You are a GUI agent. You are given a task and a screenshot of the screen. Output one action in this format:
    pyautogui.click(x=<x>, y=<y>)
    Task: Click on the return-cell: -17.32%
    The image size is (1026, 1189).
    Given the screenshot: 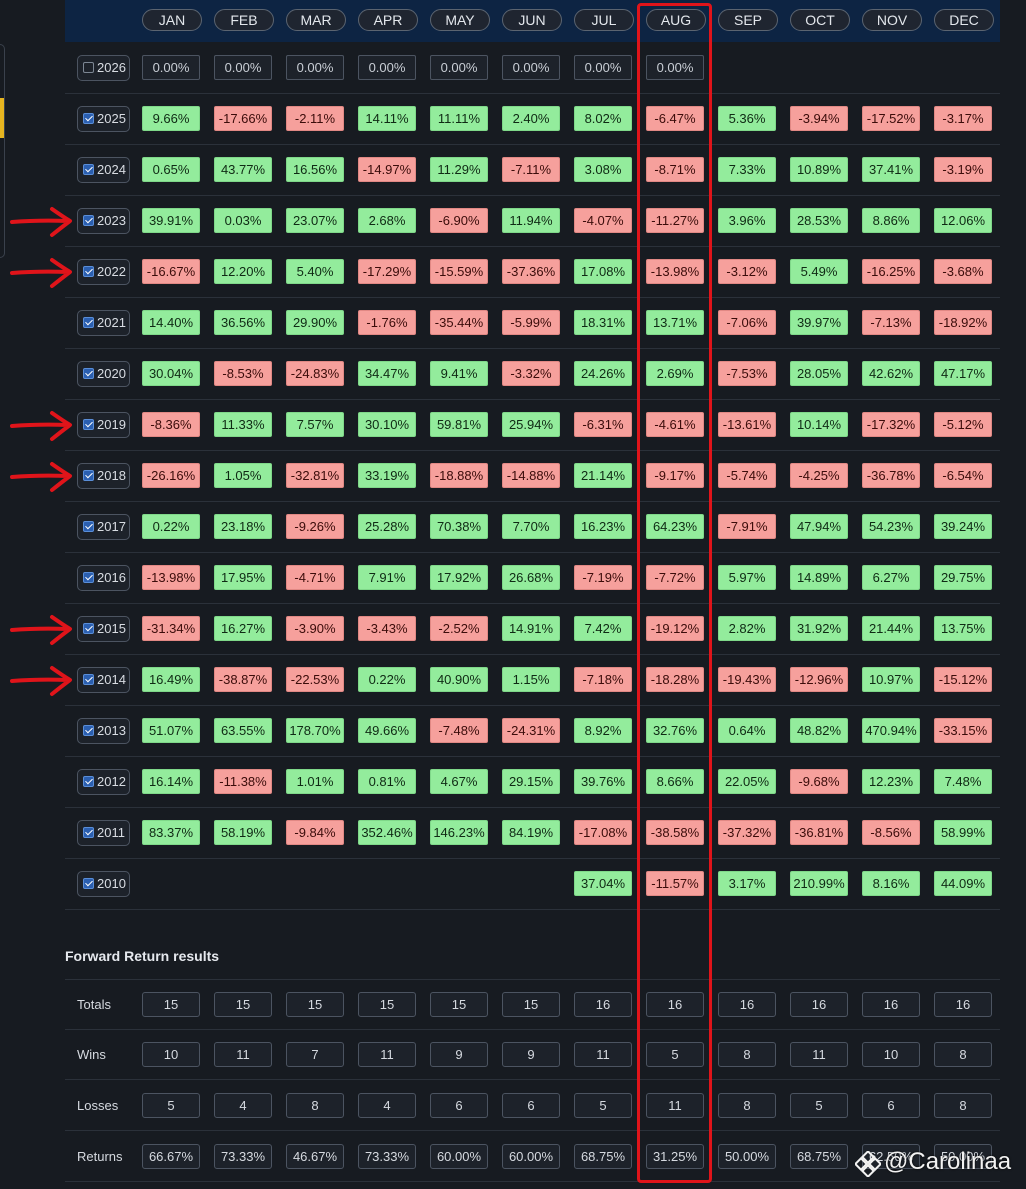 What is the action you would take?
    pyautogui.click(x=891, y=424)
    